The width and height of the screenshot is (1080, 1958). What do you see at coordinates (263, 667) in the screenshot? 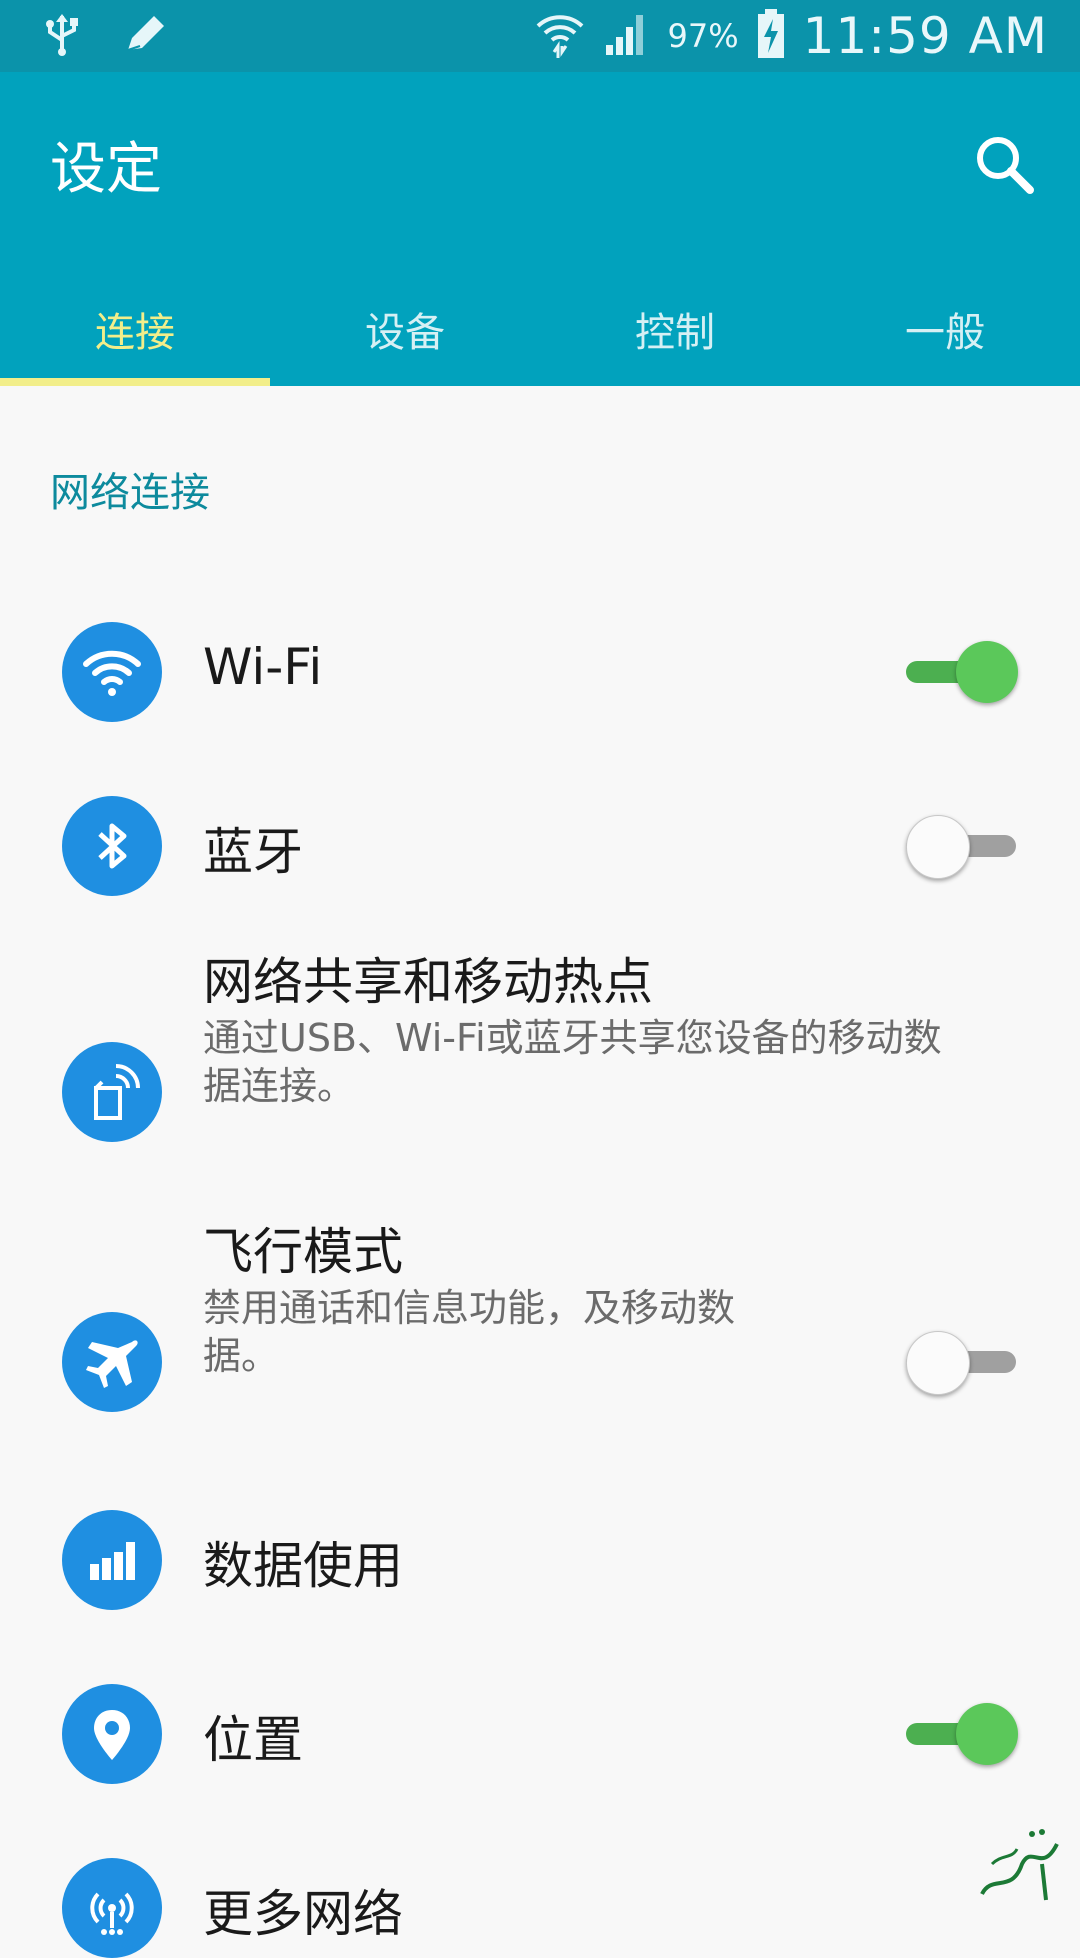
I see `item-title: Wi-Fi` at bounding box center [263, 667].